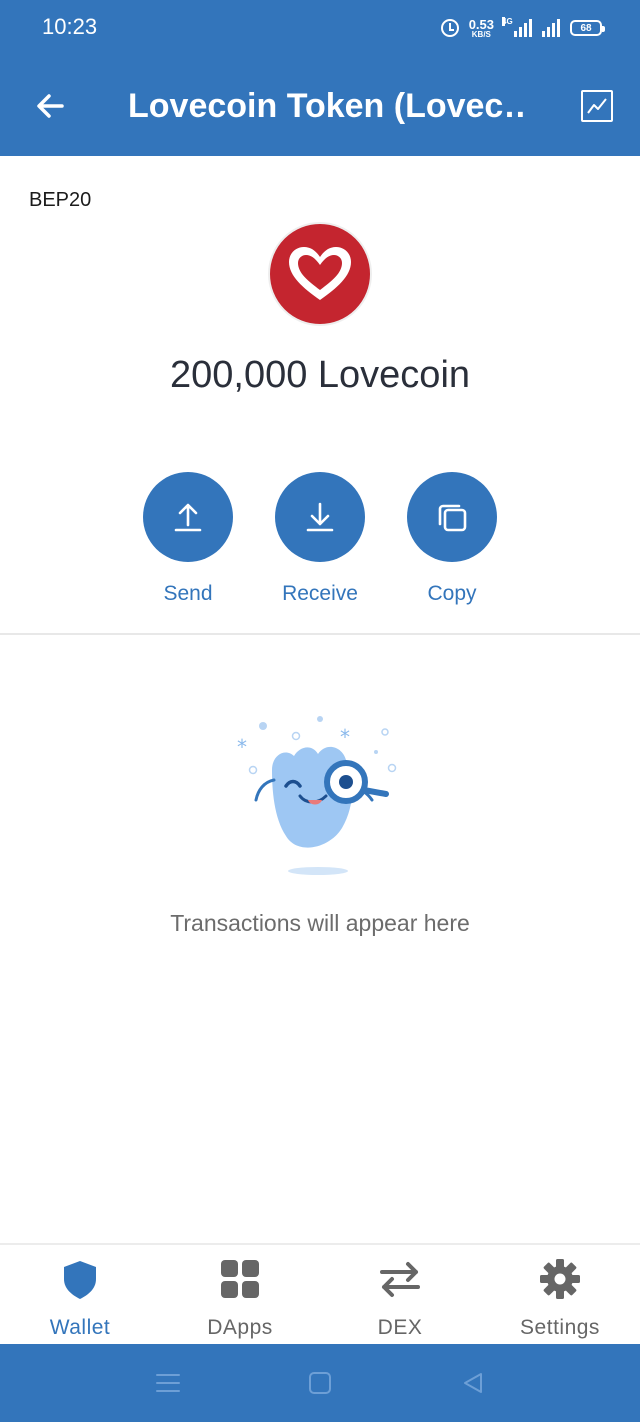 This screenshot has height=1422, width=640. Describe the element at coordinates (50, 106) in the screenshot. I see `arrow-left-icon` at that location.